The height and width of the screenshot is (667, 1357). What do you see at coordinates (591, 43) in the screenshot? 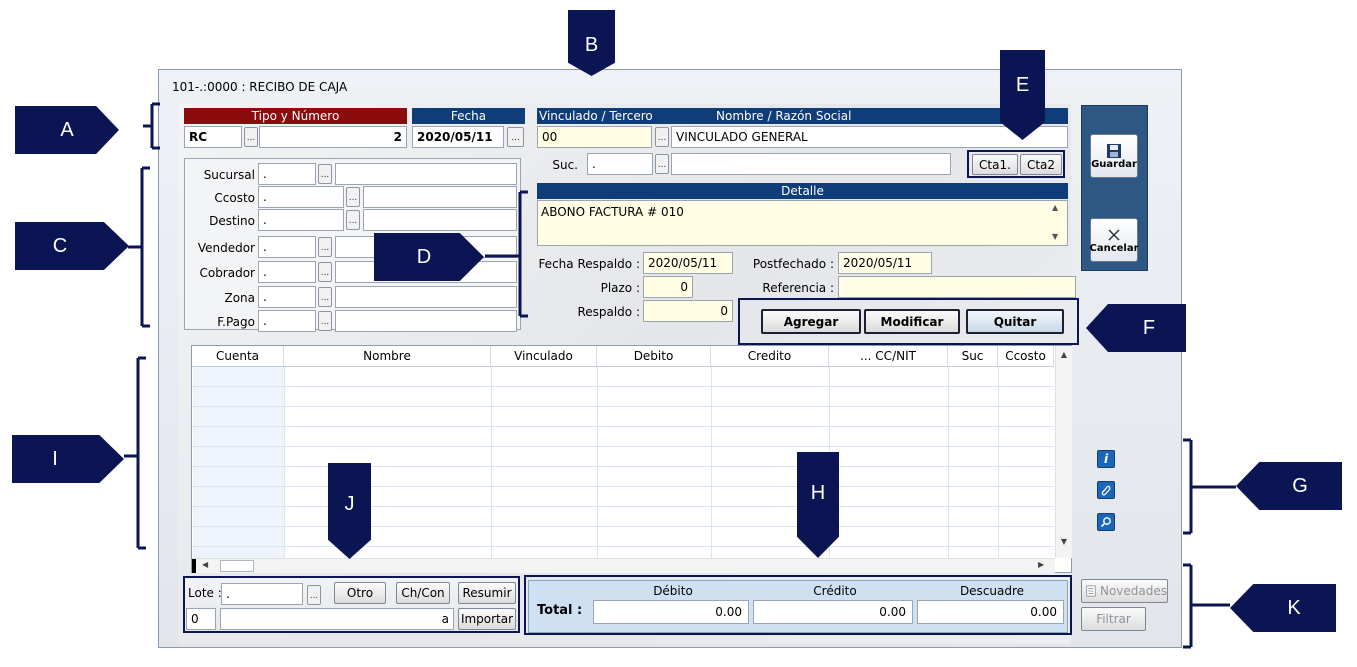
I see `callout-b: B` at bounding box center [591, 43].